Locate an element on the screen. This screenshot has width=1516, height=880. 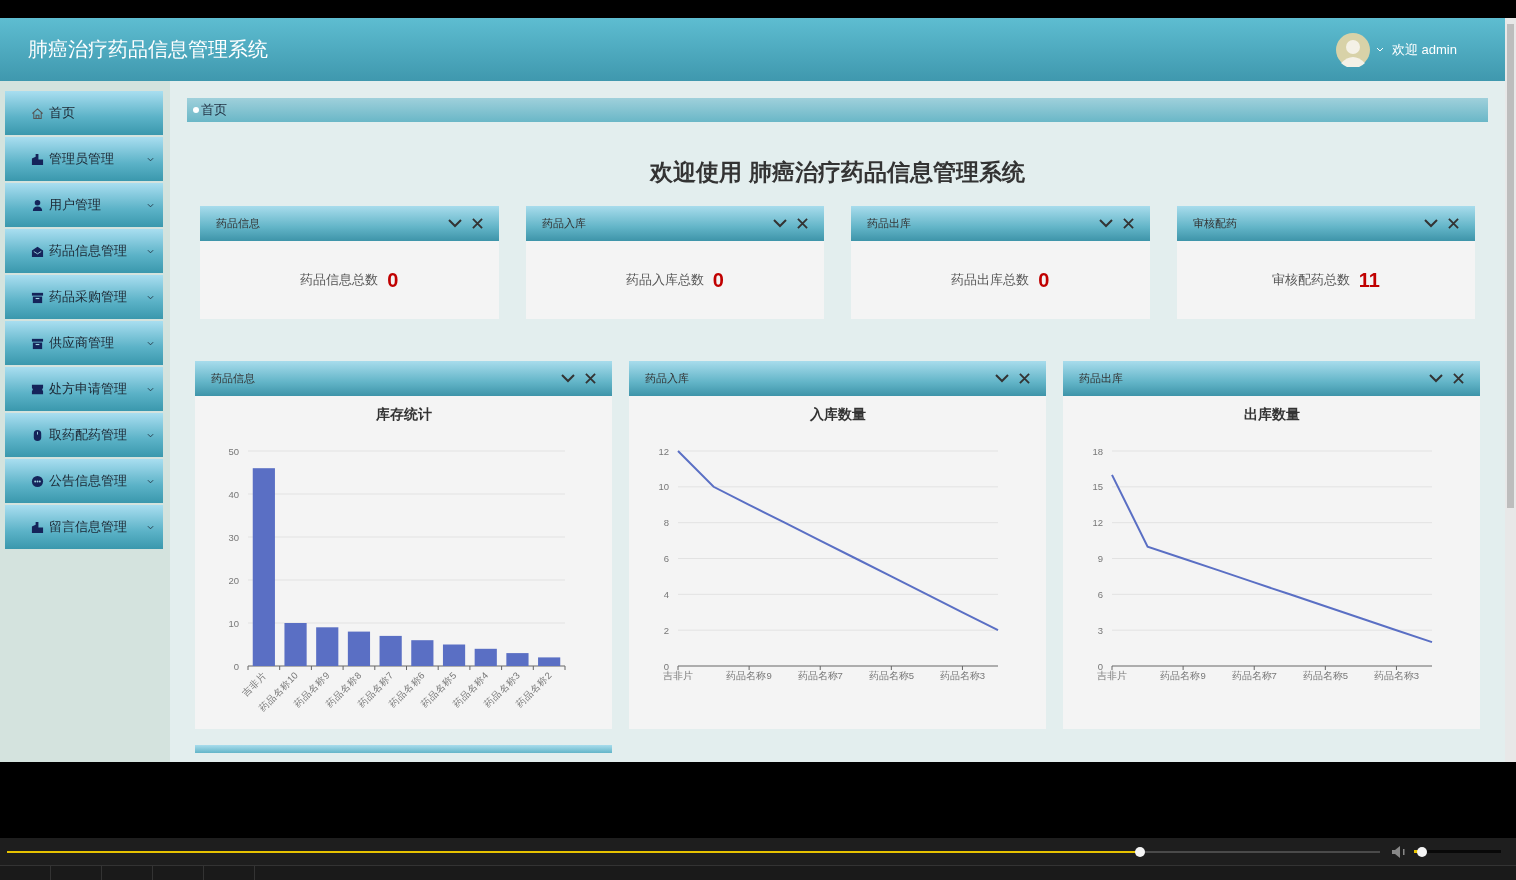
sidebar-item: 公告信息管理 is located at coordinates (84, 481).